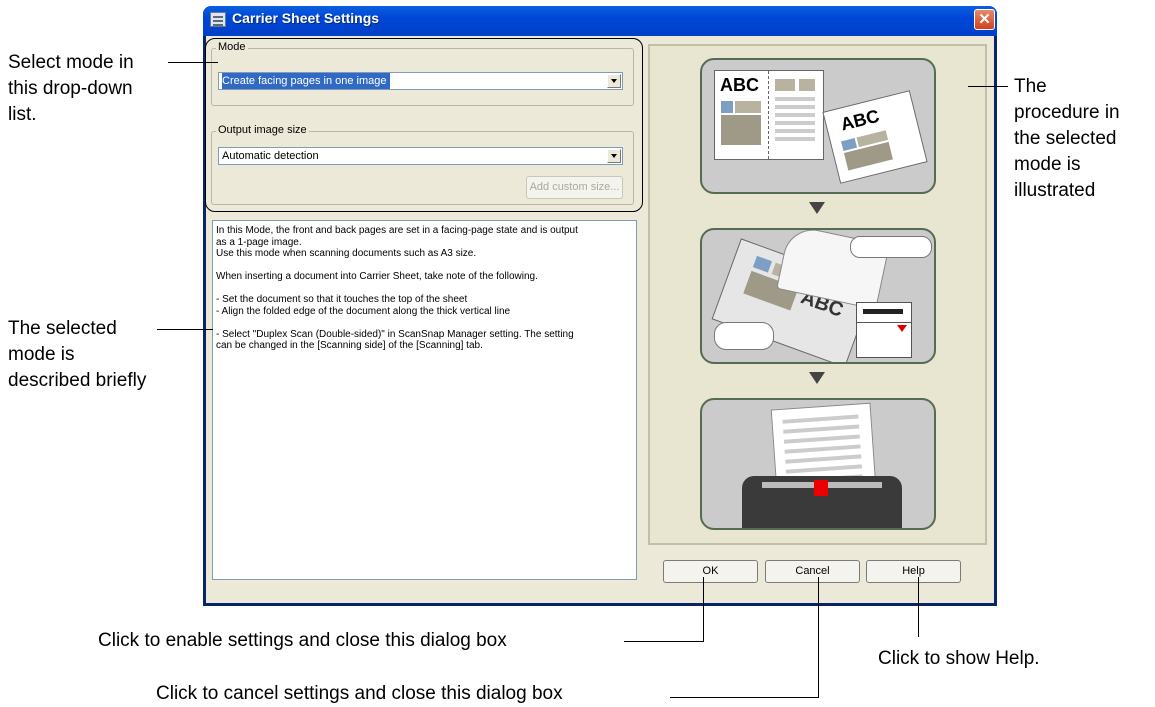 The width and height of the screenshot is (1155, 707). Describe the element at coordinates (812, 571) in the screenshot. I see `cancel-button: Cancel` at that location.